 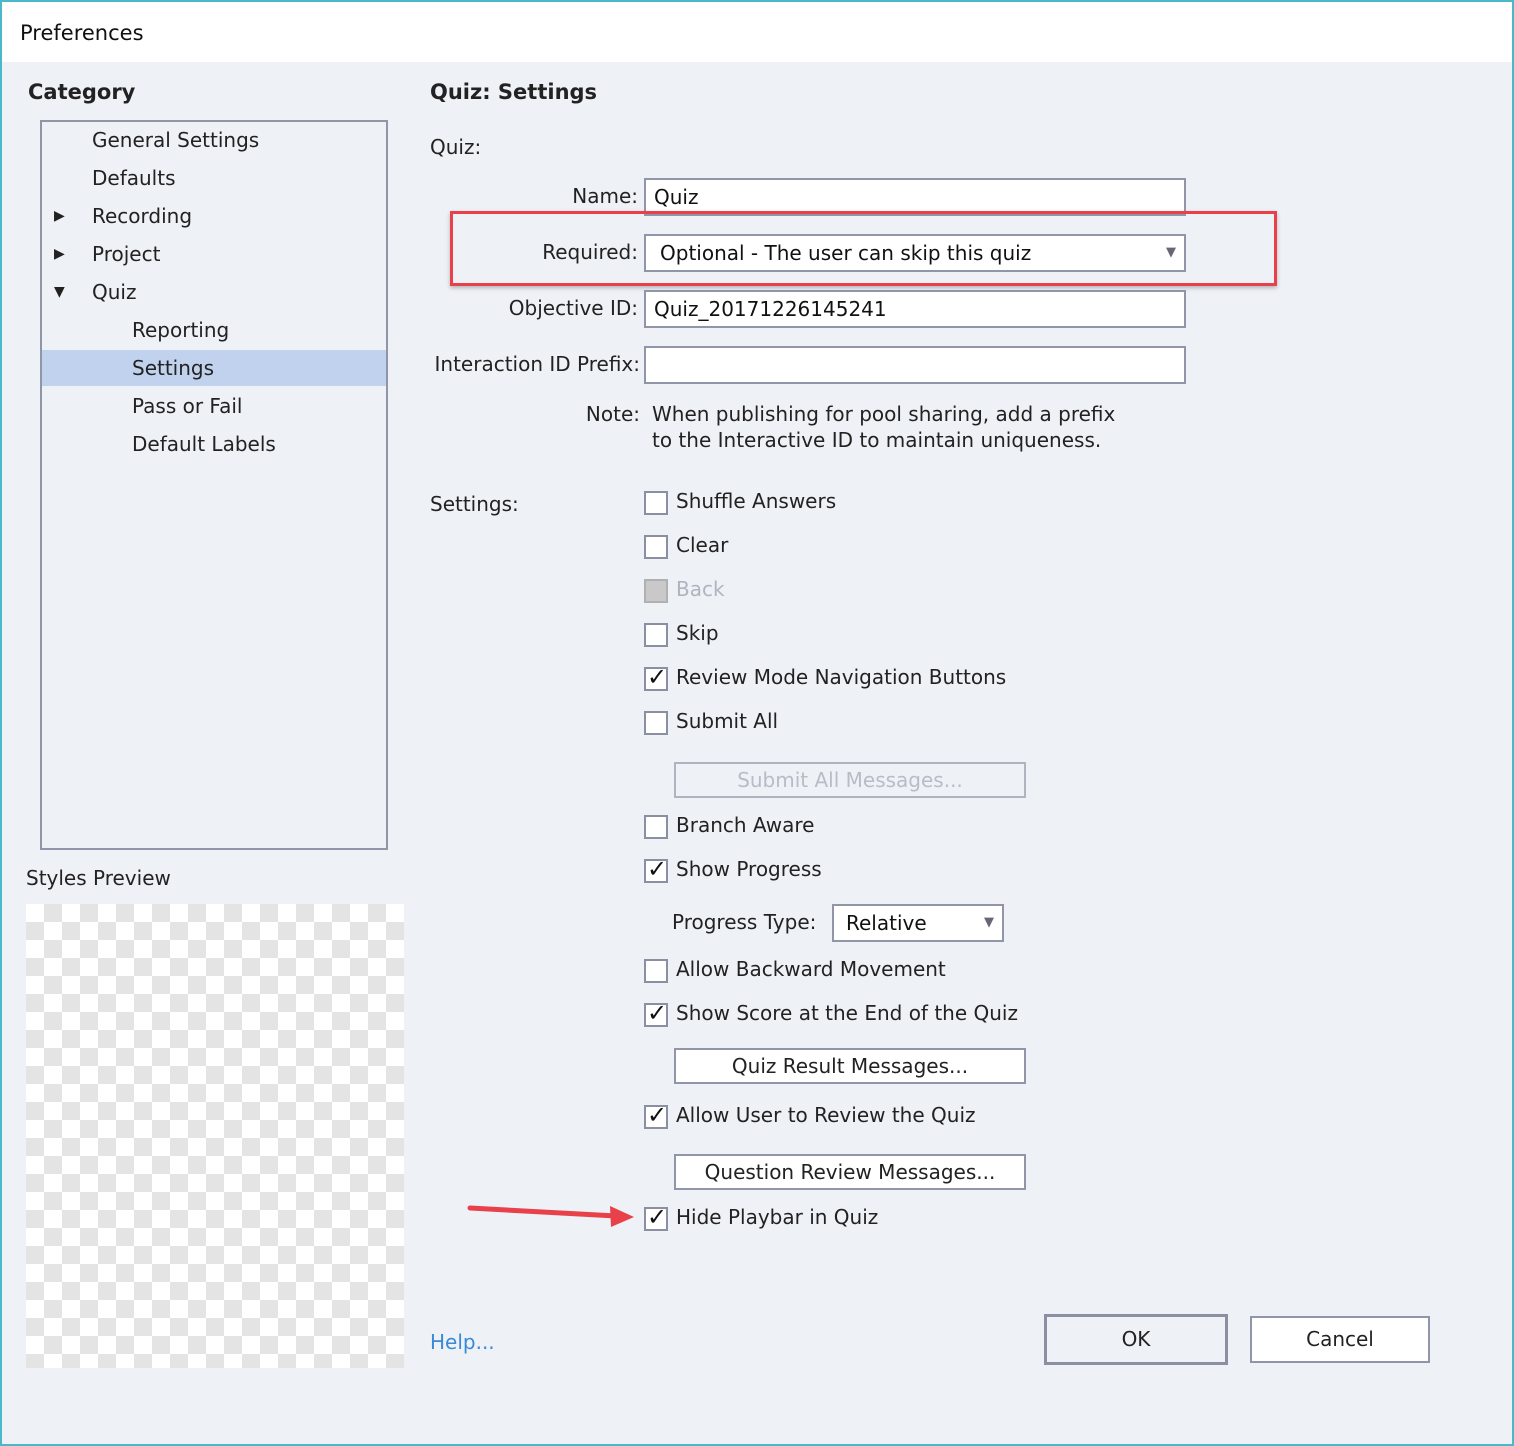 What do you see at coordinates (134, 178) in the screenshot?
I see `tree-item-label: Defaults` at bounding box center [134, 178].